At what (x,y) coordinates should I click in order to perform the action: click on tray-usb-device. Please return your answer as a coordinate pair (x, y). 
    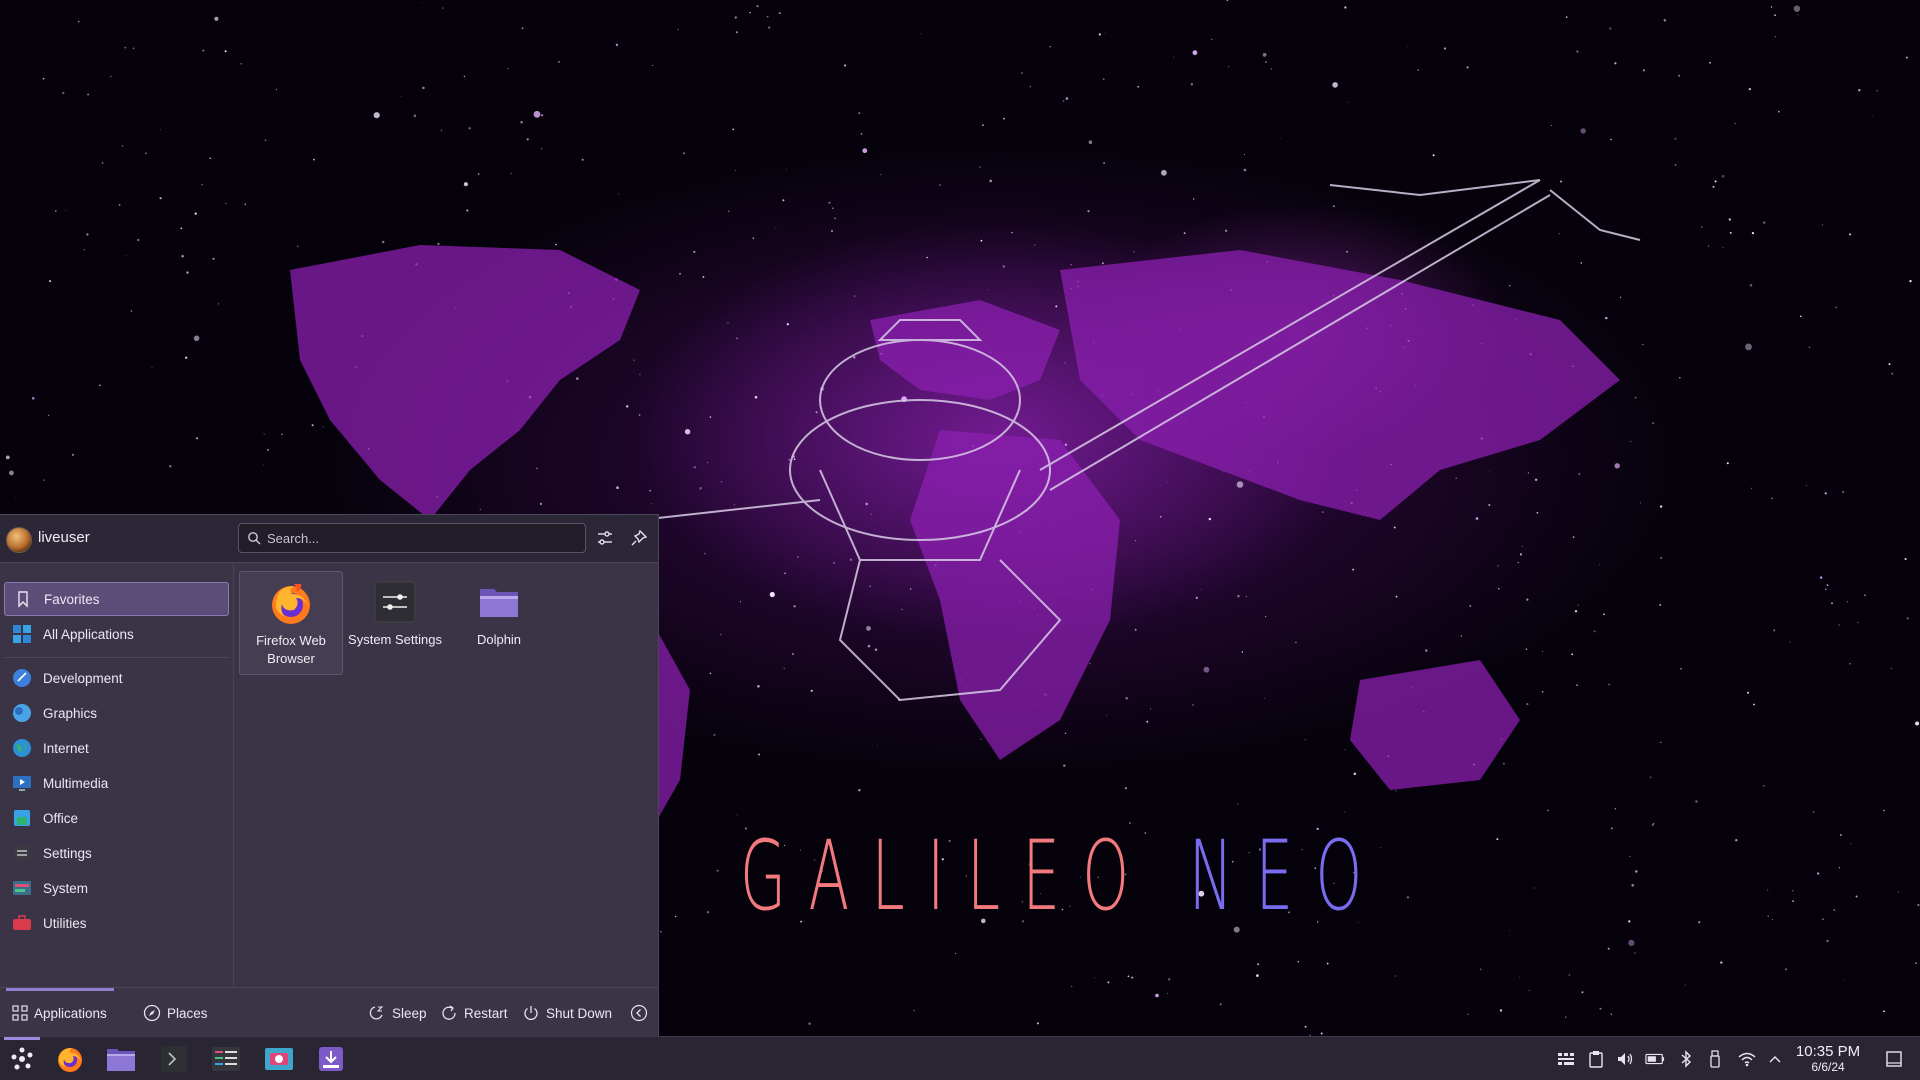
    Looking at the image, I should click on (1715, 1059).